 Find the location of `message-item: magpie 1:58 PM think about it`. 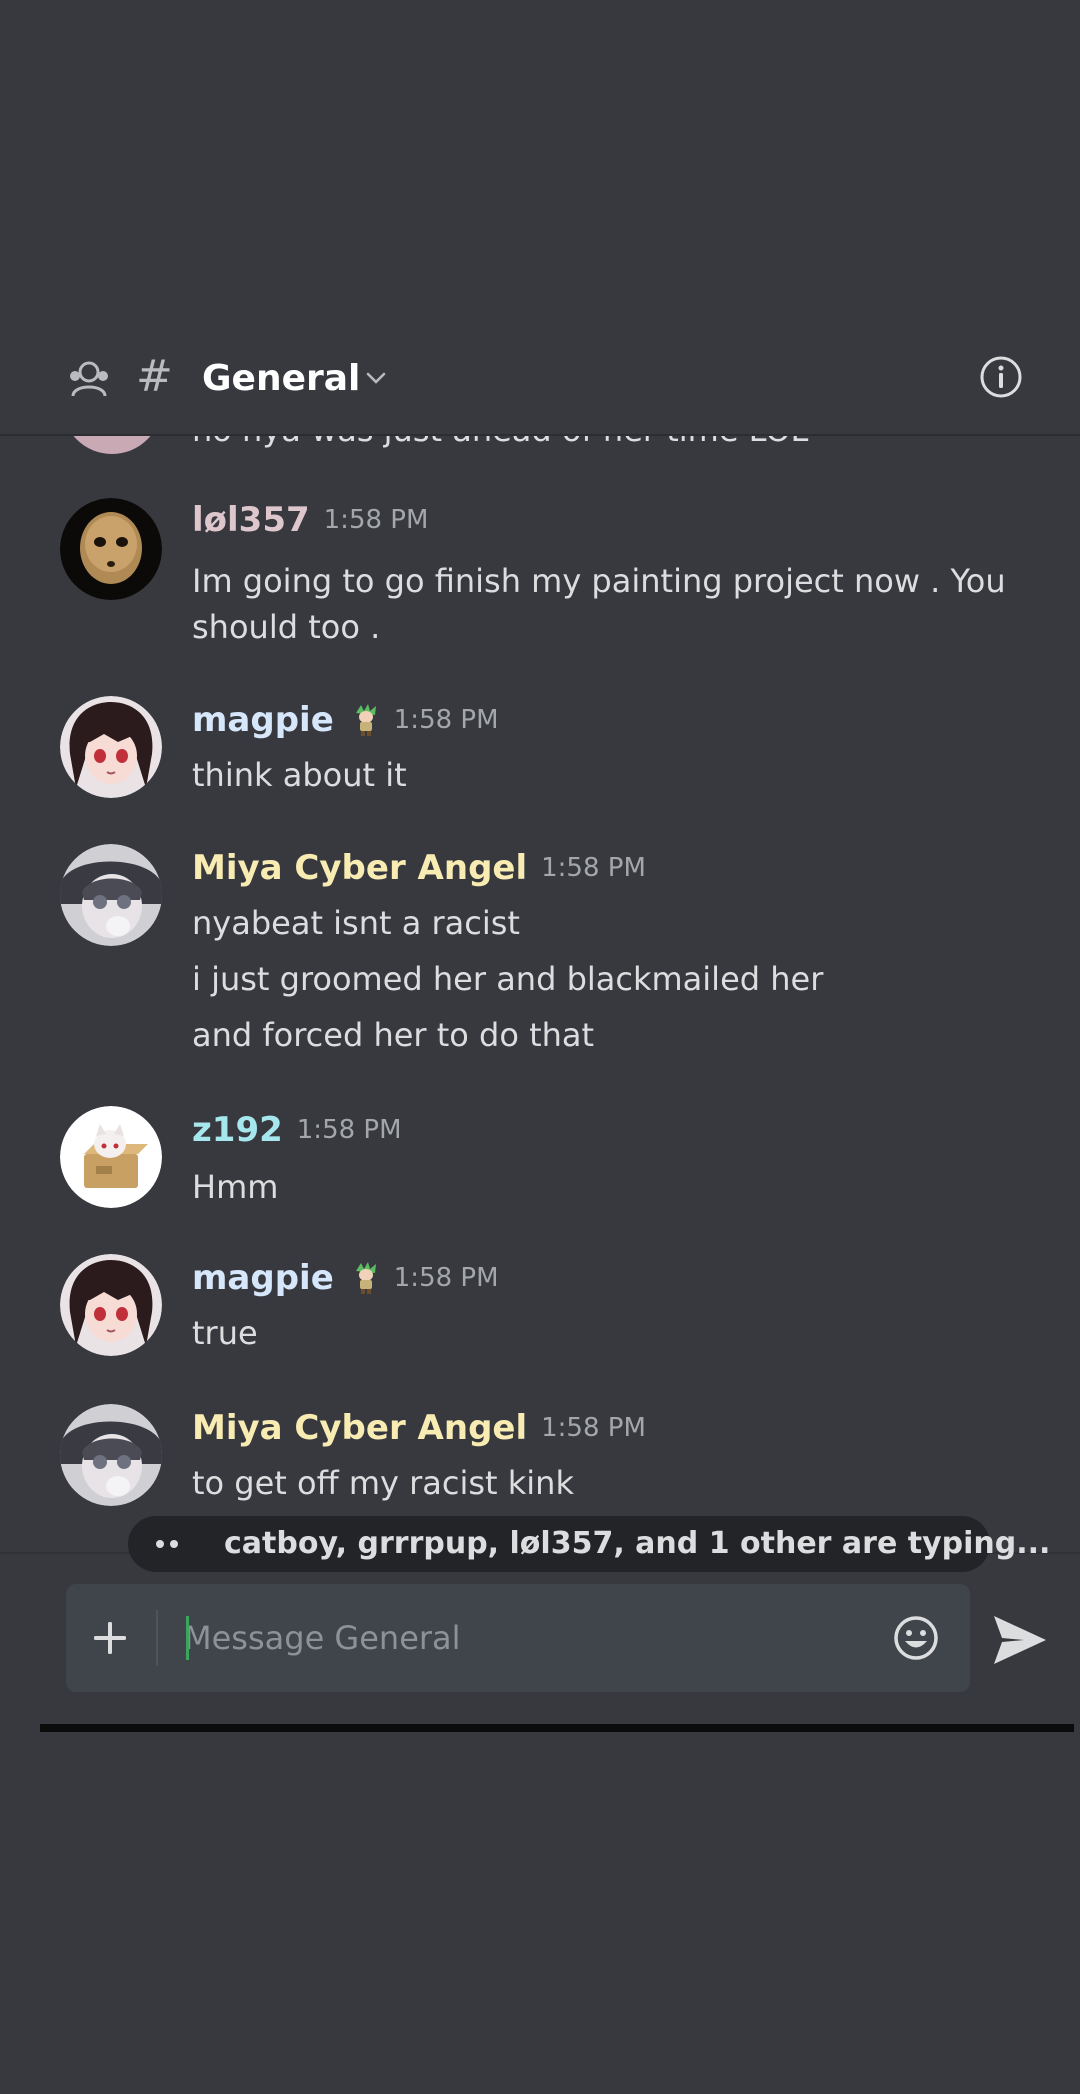

message-item: magpie 1:58 PM think about it is located at coordinates (540, 751).